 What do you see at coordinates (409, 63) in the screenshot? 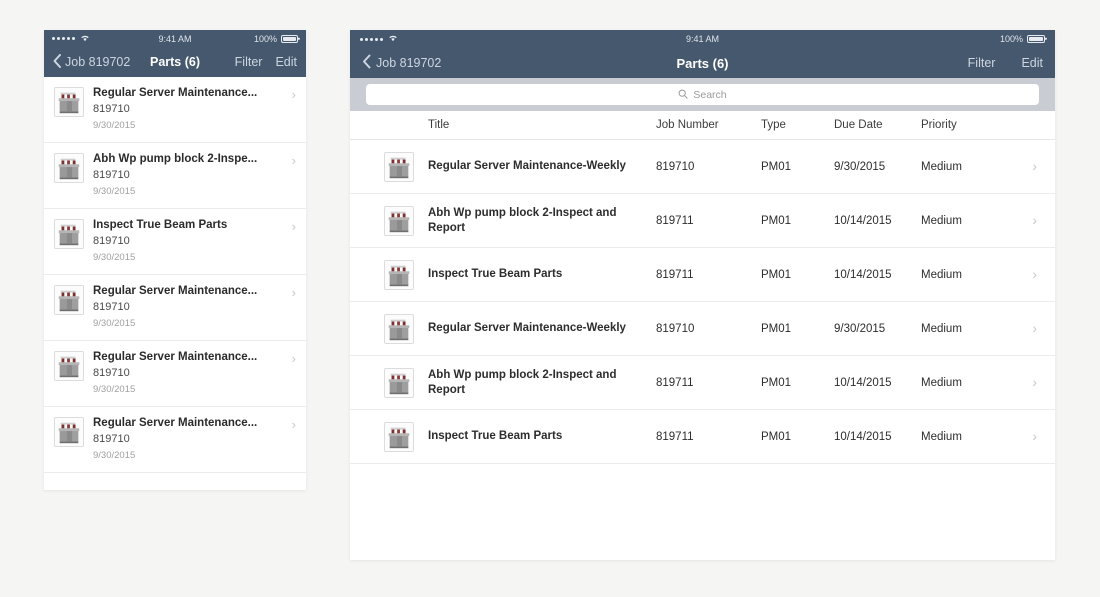
I see `tablet-back-label: Job 819702` at bounding box center [409, 63].